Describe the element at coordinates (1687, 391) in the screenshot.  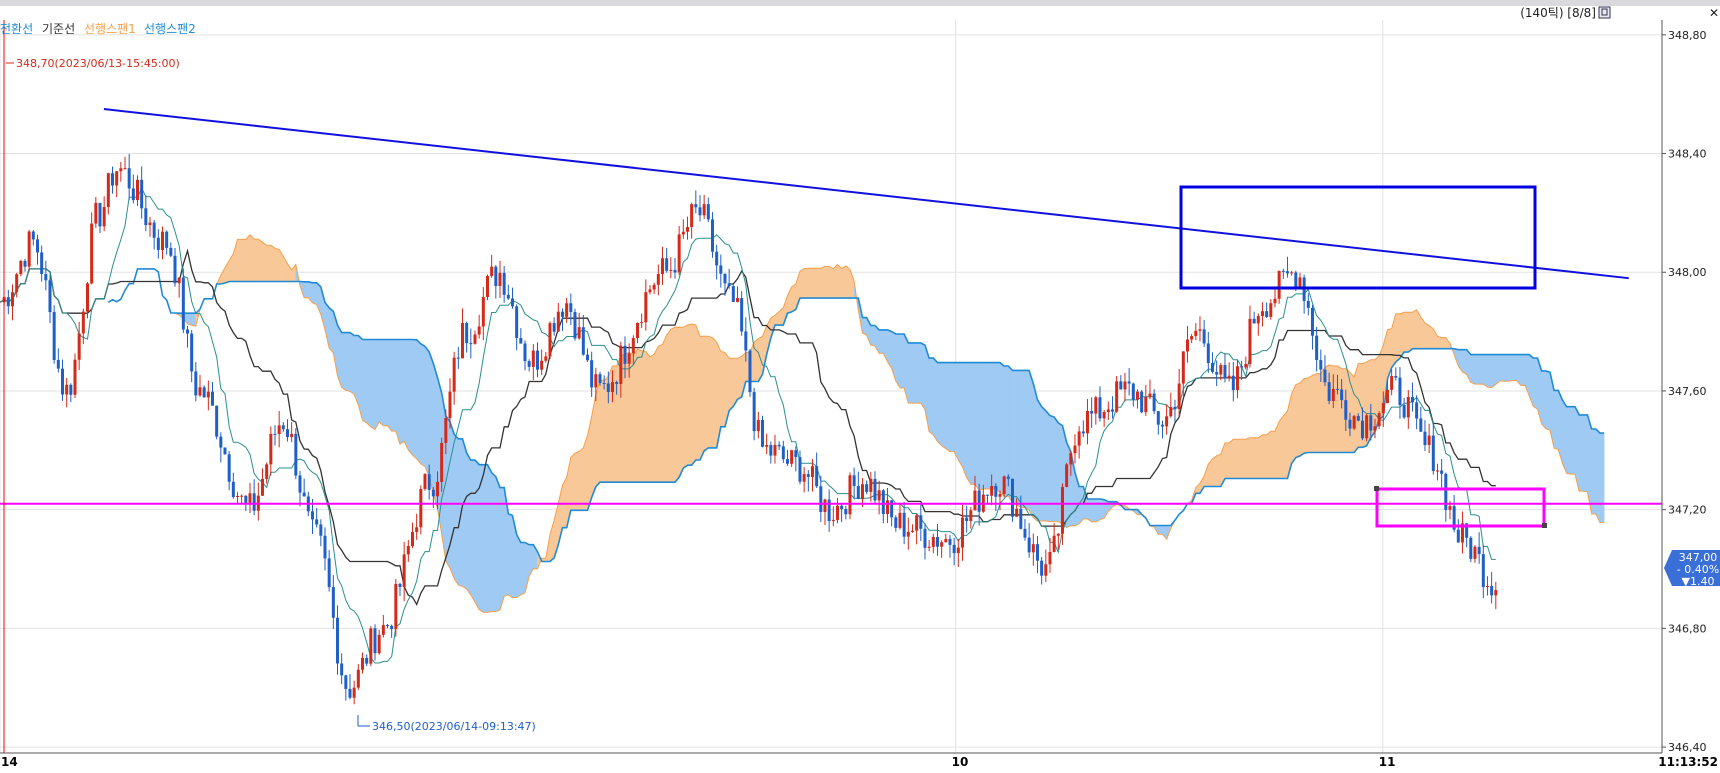
I see `y-tick-label: 347,60` at that location.